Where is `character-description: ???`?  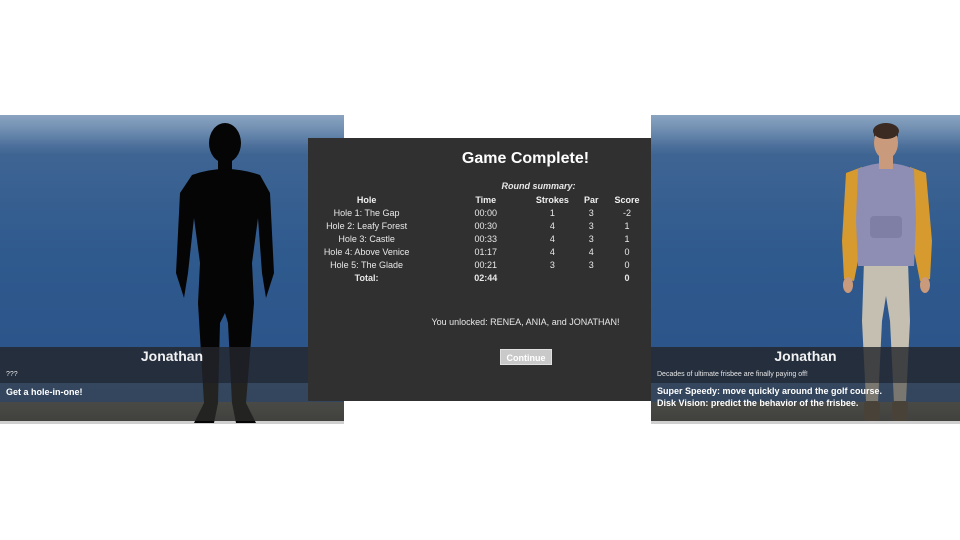
character-description: ??? is located at coordinates (12, 374).